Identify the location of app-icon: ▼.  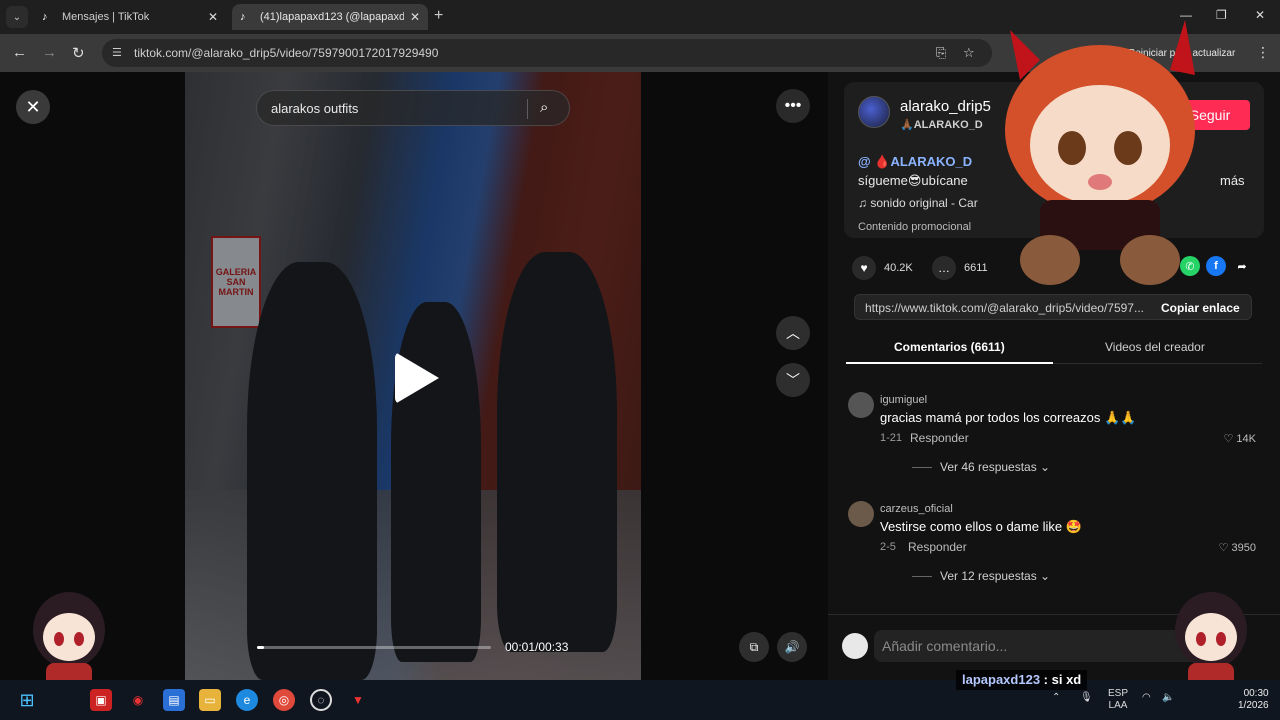
(358, 700).